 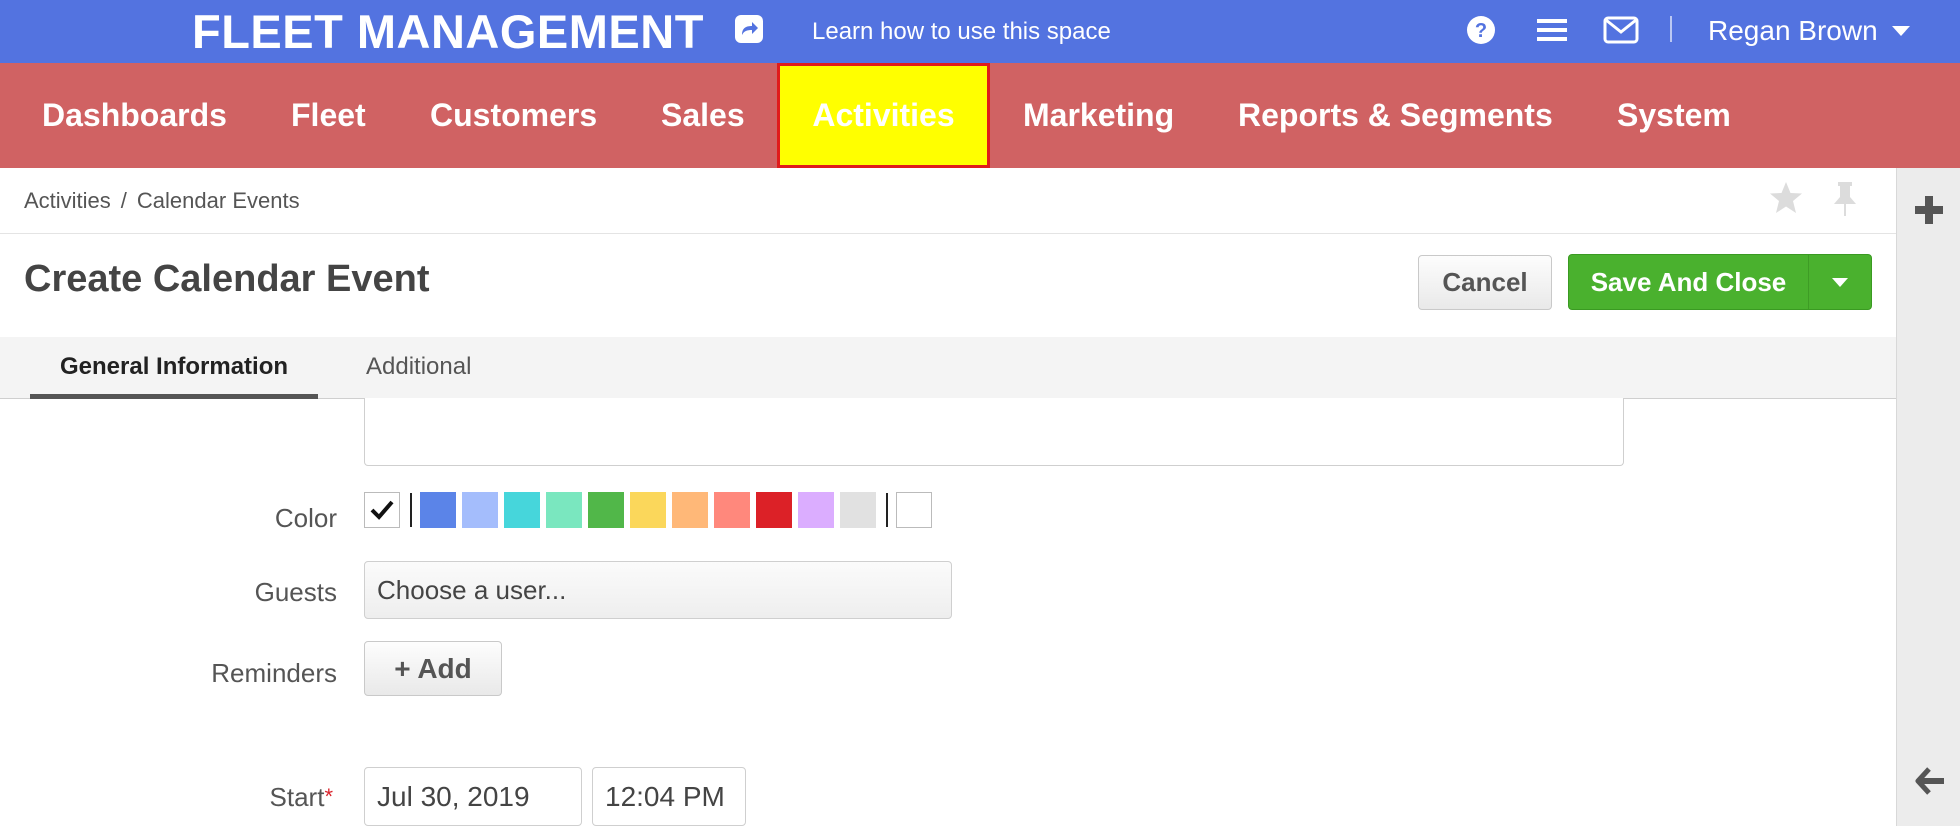 I want to click on color-swatch-none, so click(x=382, y=510).